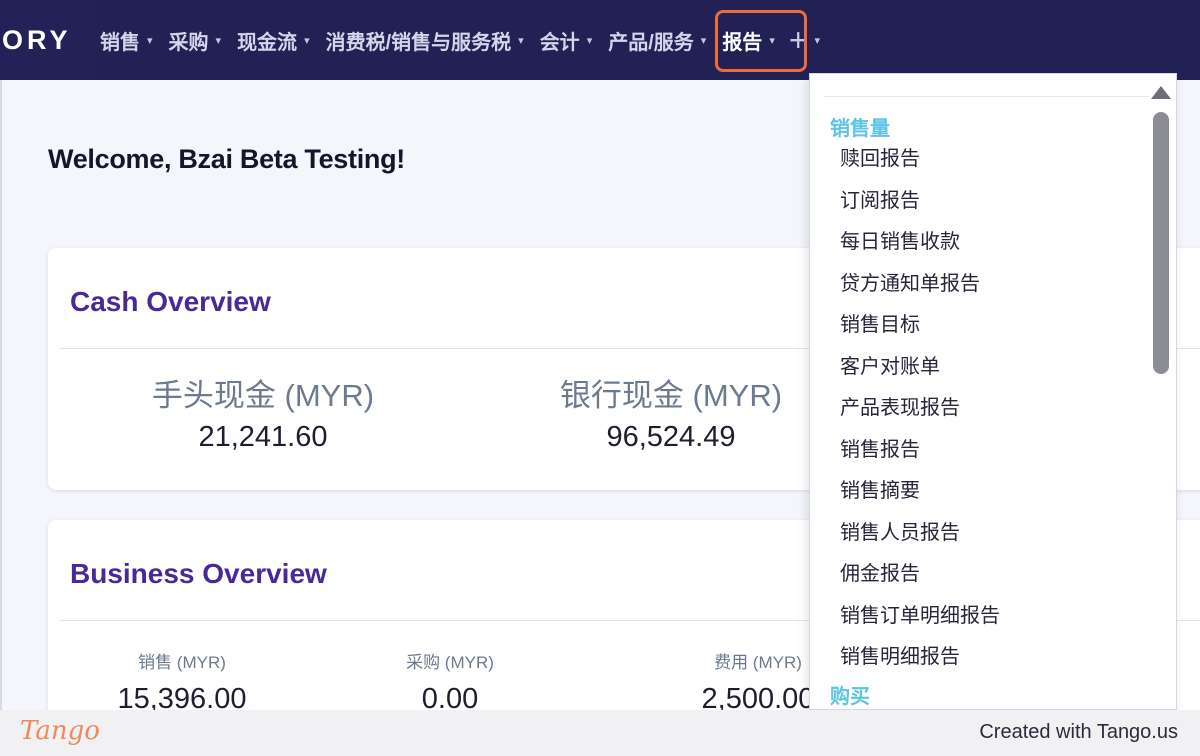  Describe the element at coordinates (1161, 243) in the screenshot. I see `scrollbar-thumb` at that location.